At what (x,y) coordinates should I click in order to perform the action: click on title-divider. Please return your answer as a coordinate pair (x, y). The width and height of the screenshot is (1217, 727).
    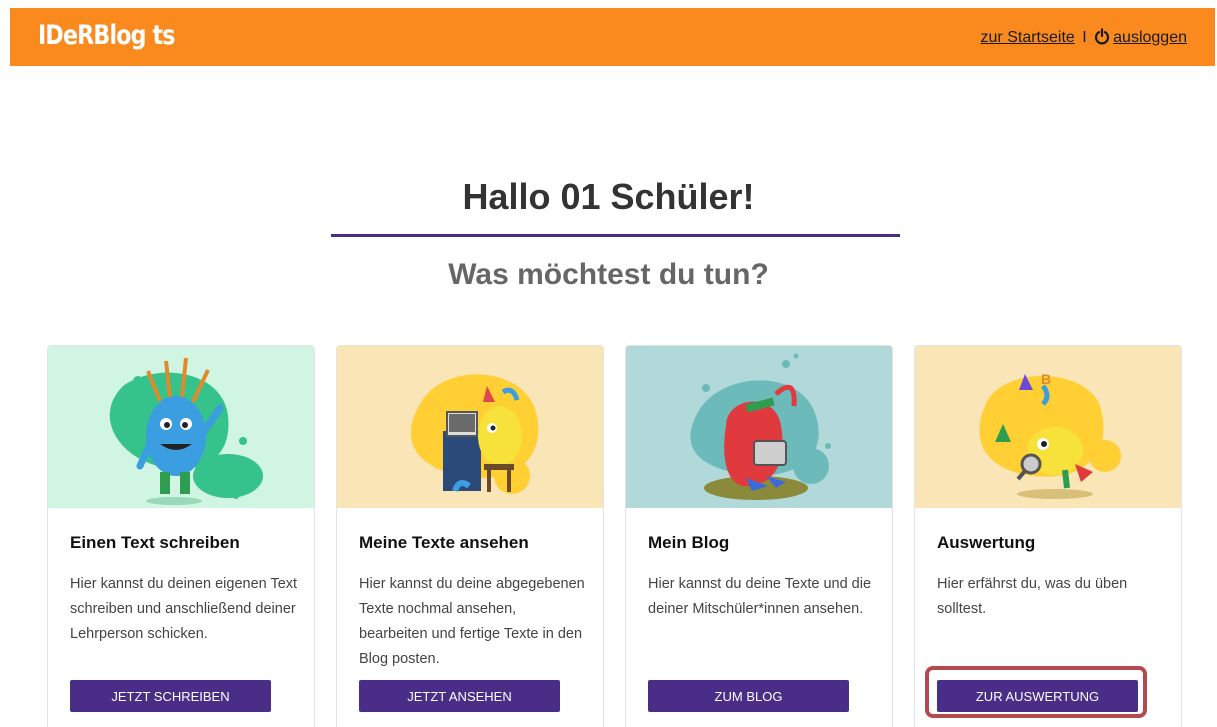
    Looking at the image, I should click on (615, 235).